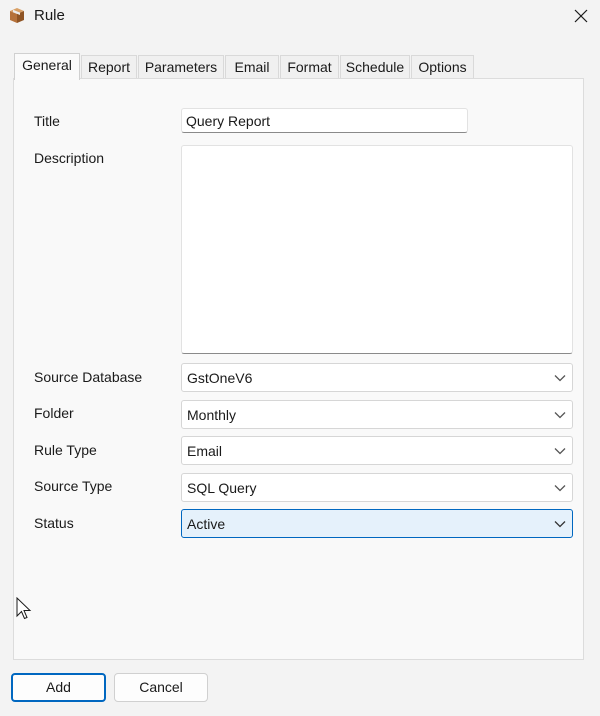 This screenshot has height=716, width=600. What do you see at coordinates (58, 687) in the screenshot?
I see `add-button: Add` at bounding box center [58, 687].